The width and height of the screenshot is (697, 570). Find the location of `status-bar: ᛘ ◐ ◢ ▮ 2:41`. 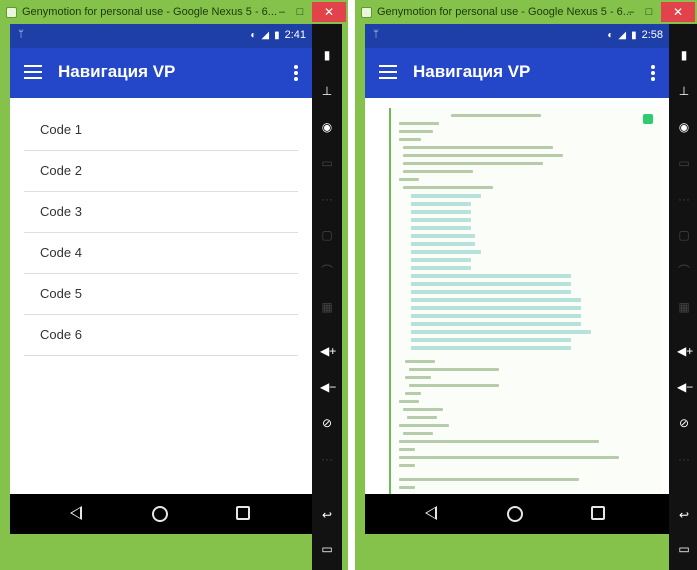

status-bar: ᛘ ◐ ◢ ▮ 2:41 is located at coordinates (161, 36).